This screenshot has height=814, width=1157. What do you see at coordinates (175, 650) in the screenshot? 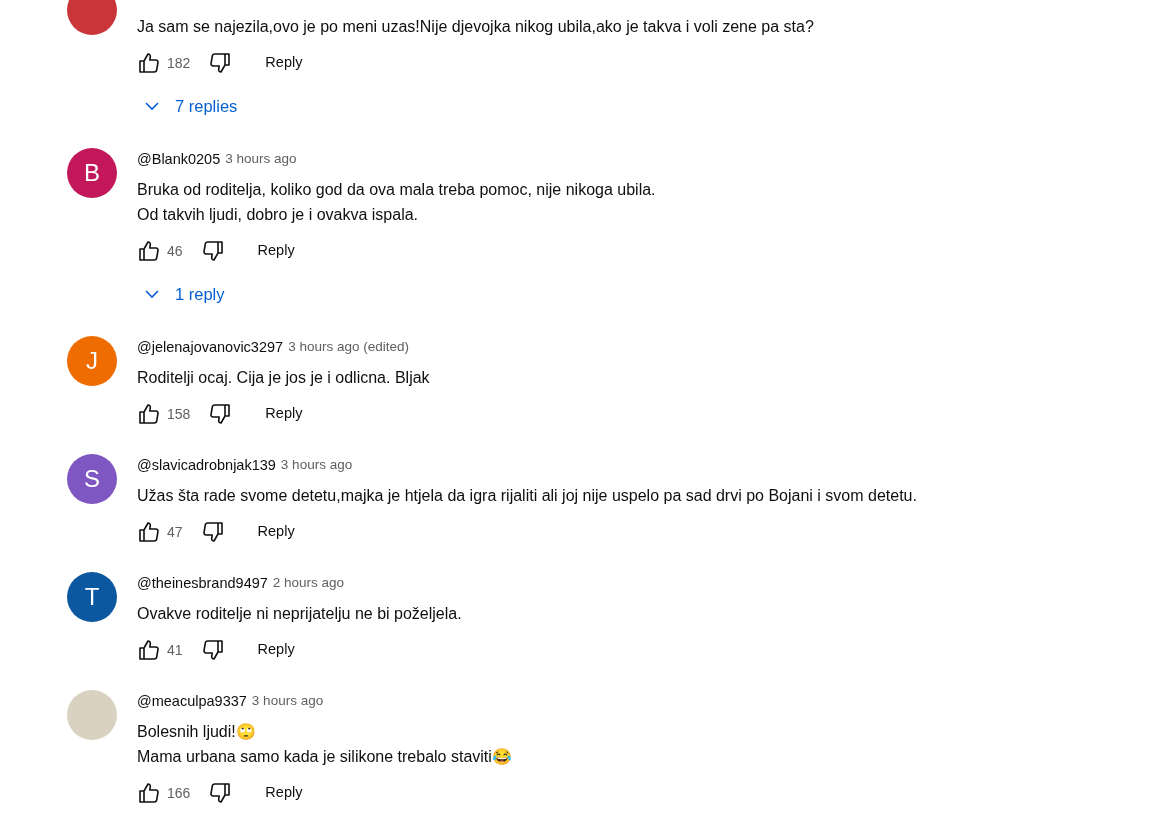
I see `like-count: 41` at bounding box center [175, 650].